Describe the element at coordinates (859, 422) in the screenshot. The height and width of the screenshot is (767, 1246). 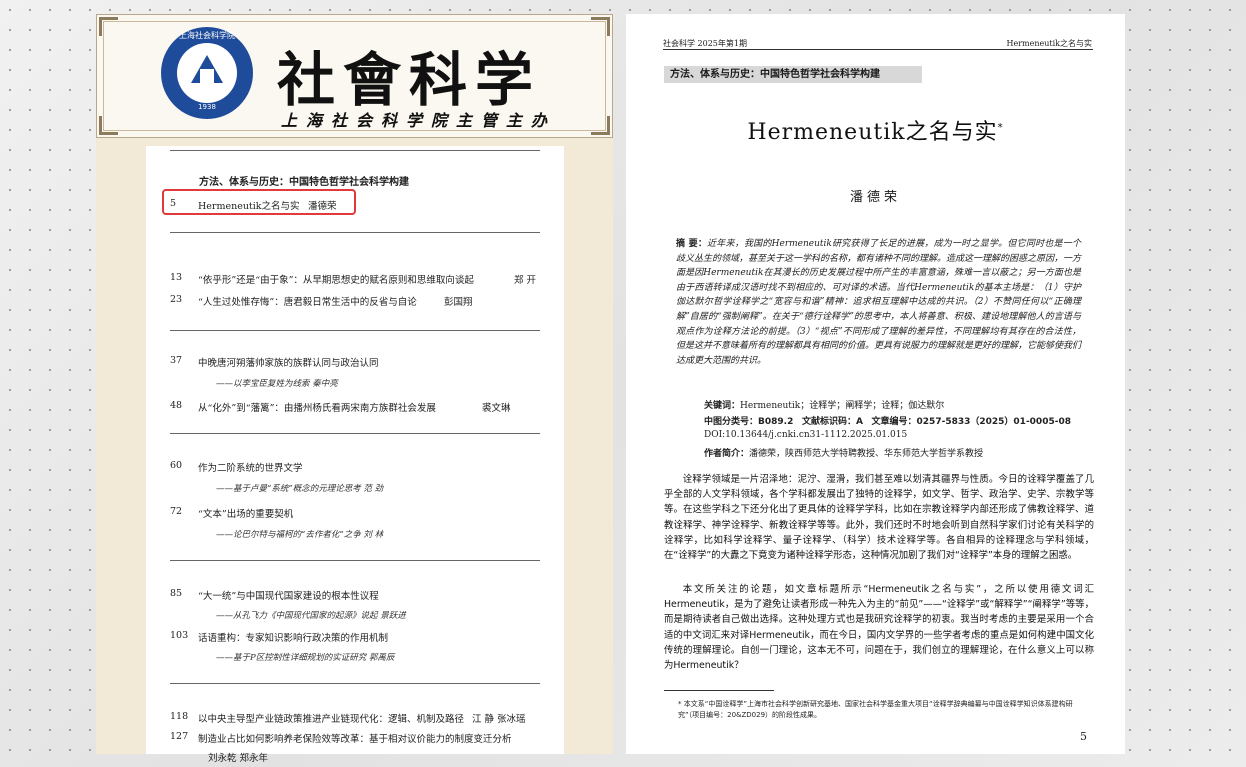
I see `doccode-value: A` at that location.